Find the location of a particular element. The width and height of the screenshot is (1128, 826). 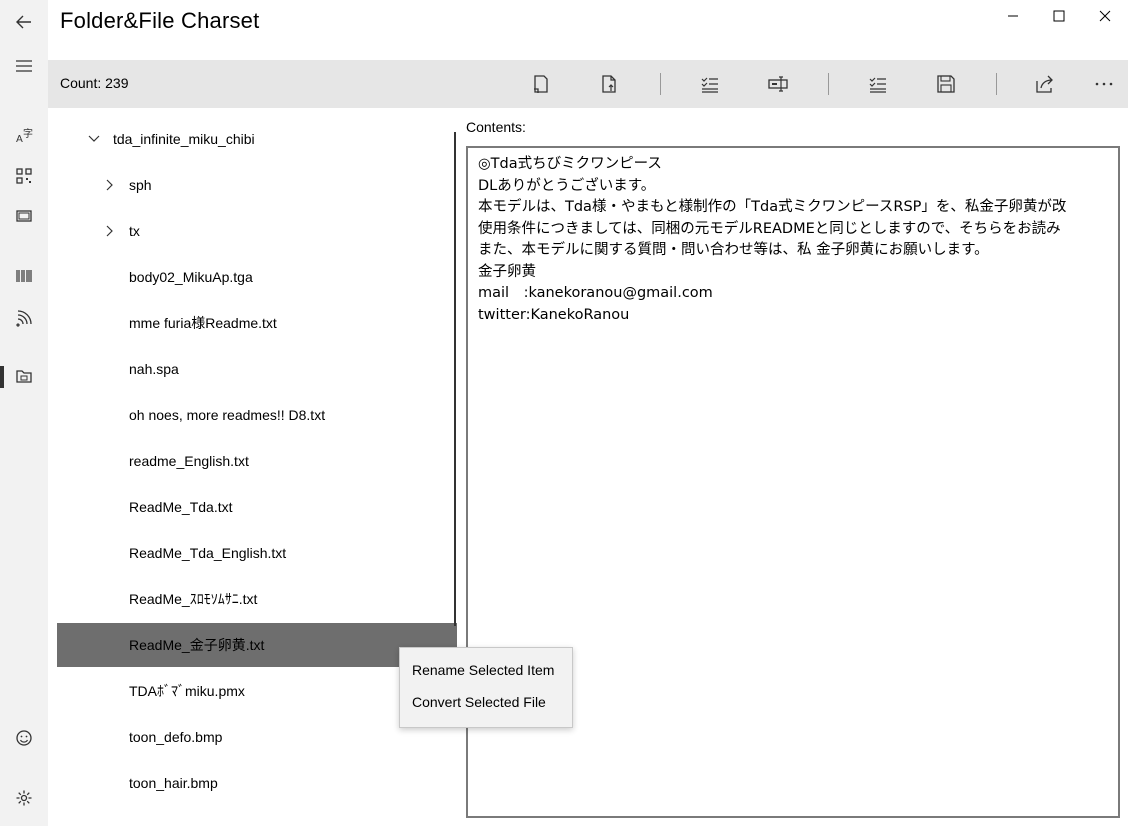

tree-file: mme furia様Readme.txt is located at coordinates (257, 323).